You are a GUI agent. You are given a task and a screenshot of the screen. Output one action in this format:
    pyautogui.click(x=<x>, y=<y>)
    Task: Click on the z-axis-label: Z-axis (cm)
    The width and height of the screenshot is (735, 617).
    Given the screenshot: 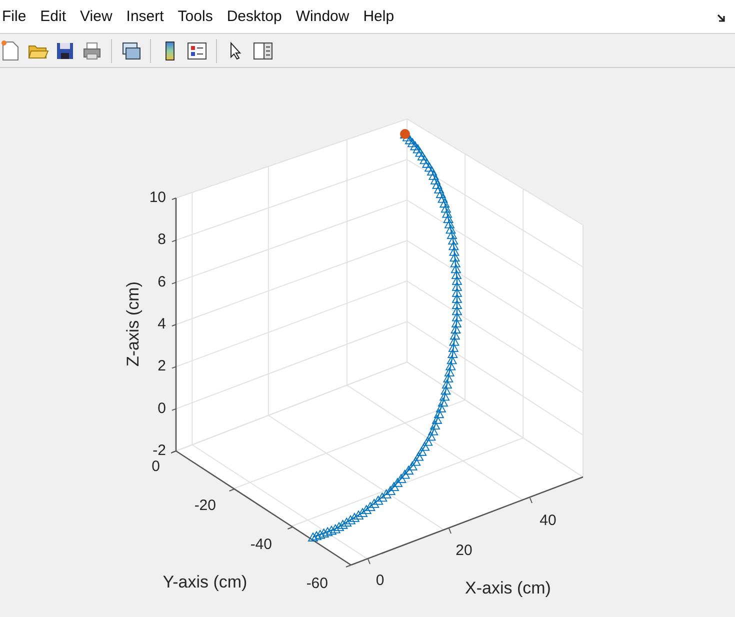 What is the action you would take?
    pyautogui.click(x=132, y=324)
    